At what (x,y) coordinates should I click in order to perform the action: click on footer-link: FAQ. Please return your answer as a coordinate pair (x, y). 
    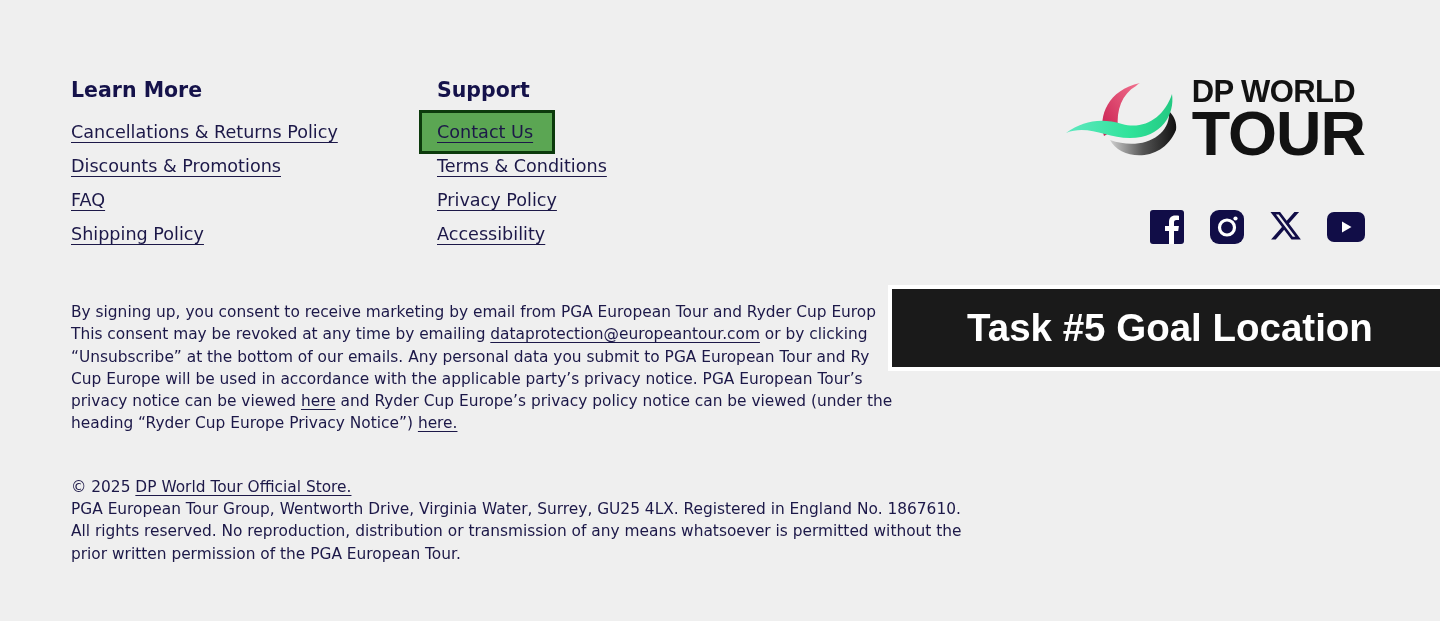
    Looking at the image, I should click on (88, 200).